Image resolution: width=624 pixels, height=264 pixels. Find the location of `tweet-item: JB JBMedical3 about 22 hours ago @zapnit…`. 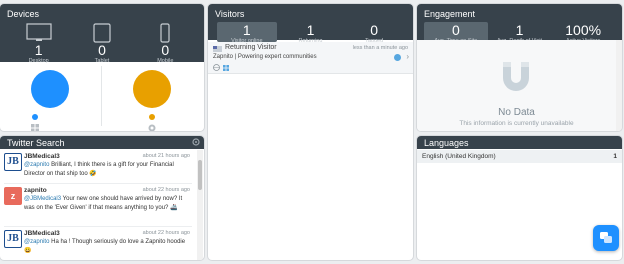

tweet-item: JB JBMedical3 about 22 hours ago @zapnit… is located at coordinates (97, 244).